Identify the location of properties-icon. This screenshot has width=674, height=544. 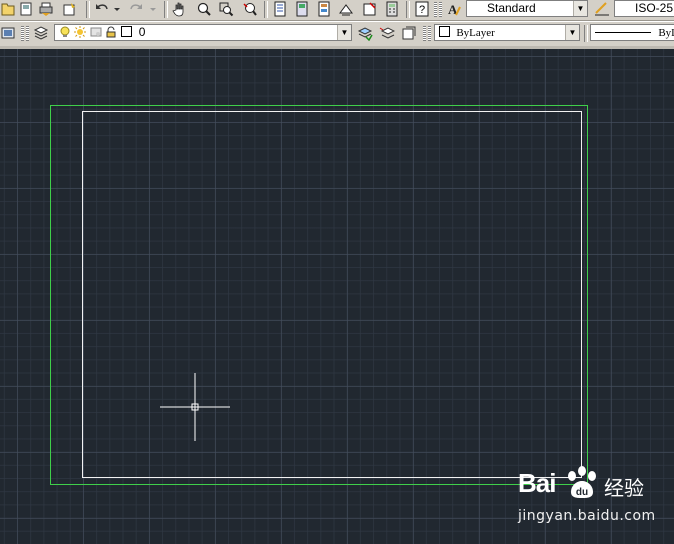
(280, 9).